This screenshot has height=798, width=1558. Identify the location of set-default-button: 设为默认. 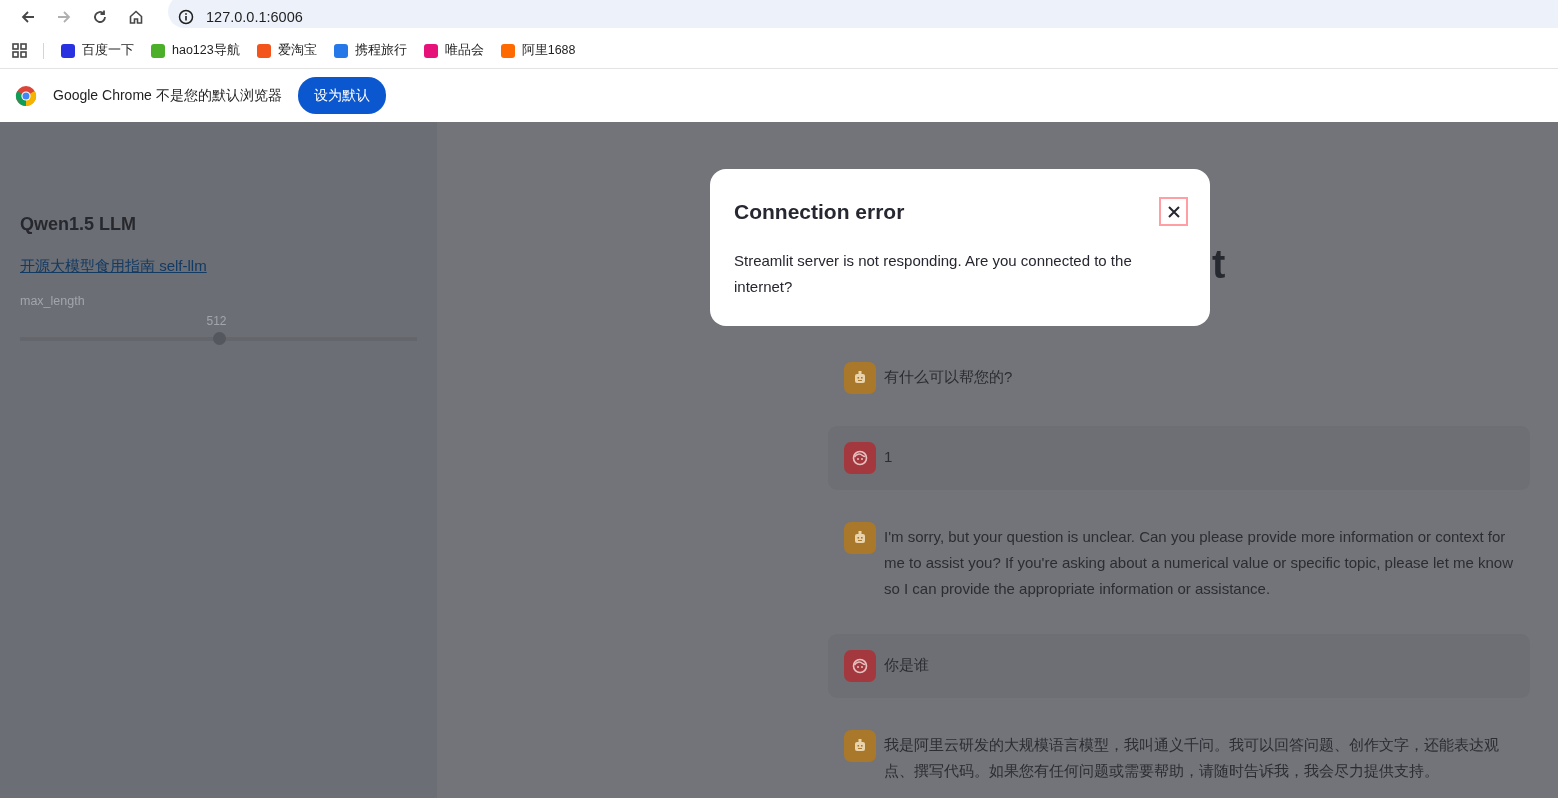
(341, 95).